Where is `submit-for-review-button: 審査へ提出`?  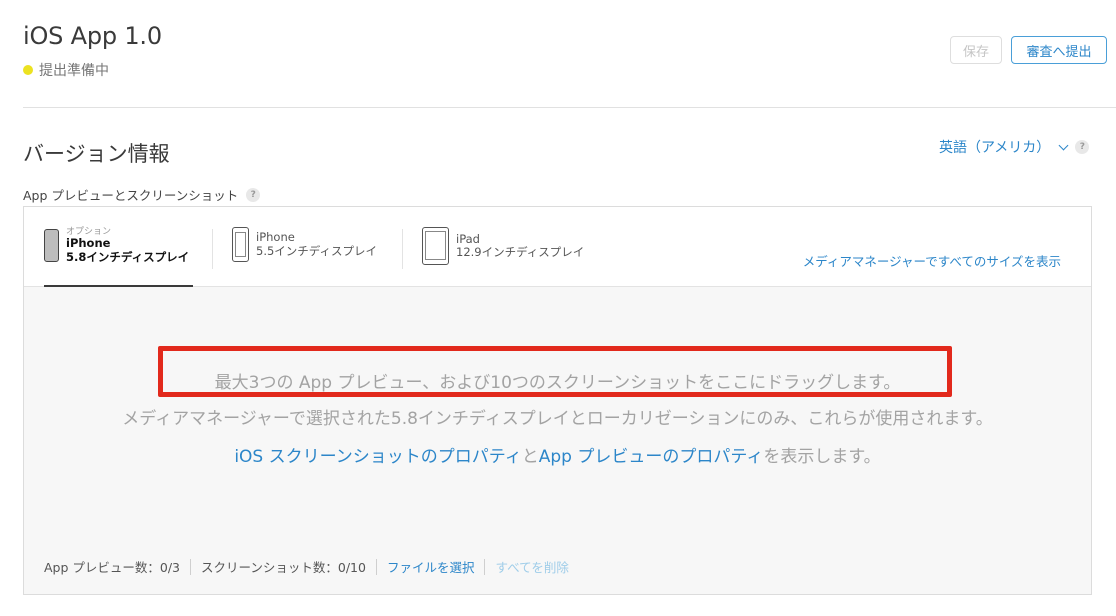 submit-for-review-button: 審査へ提出 is located at coordinates (1059, 50).